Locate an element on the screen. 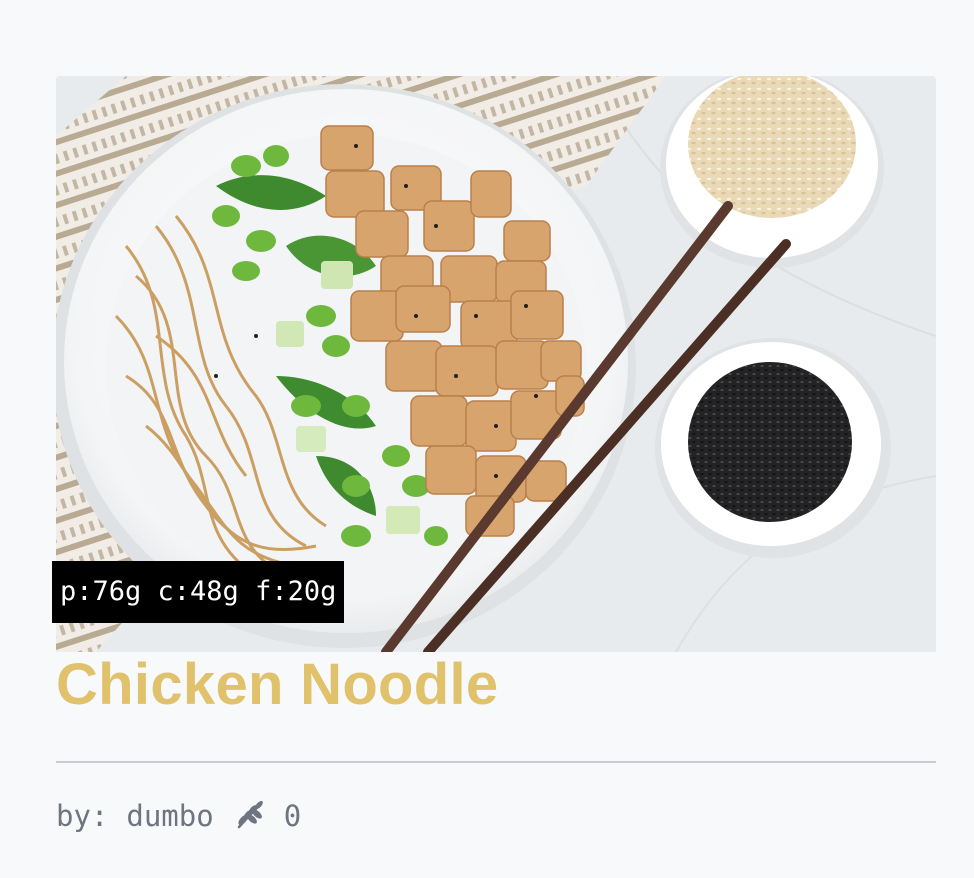 The image size is (974, 878). likes-count: 0 is located at coordinates (292, 816).